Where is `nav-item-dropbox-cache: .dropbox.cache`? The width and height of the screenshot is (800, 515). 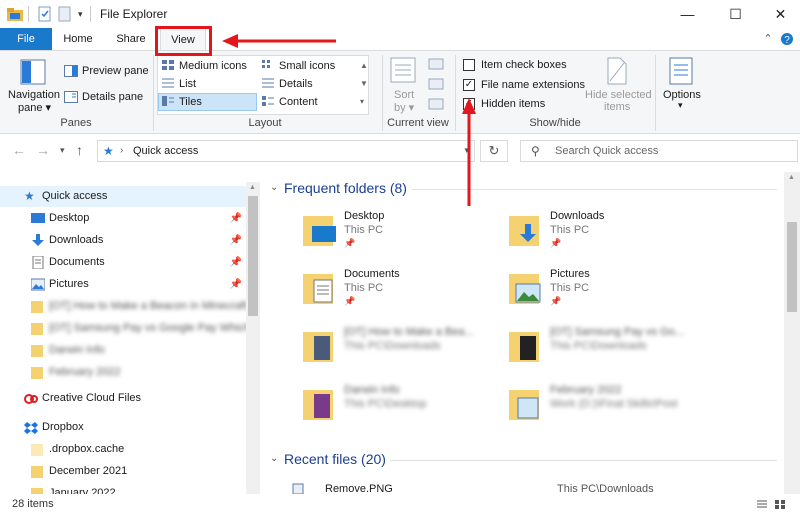
nav-item-dropbox-cache: .dropbox.cache is located at coordinates (123, 449).